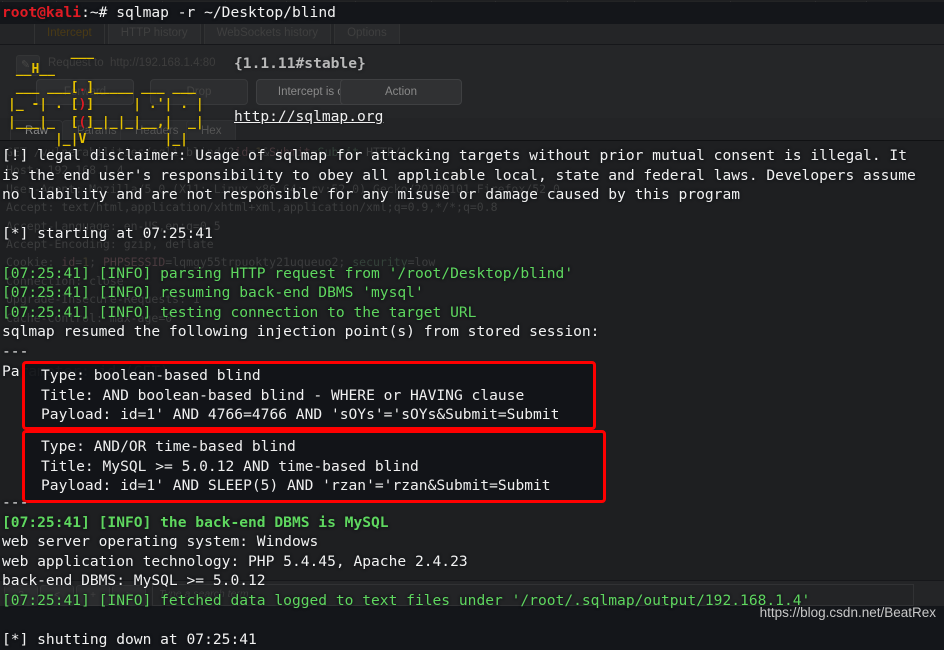 Image resolution: width=944 pixels, height=650 pixels. What do you see at coordinates (85, 92) in the screenshot?
I see `forward-button: Forward` at bounding box center [85, 92].